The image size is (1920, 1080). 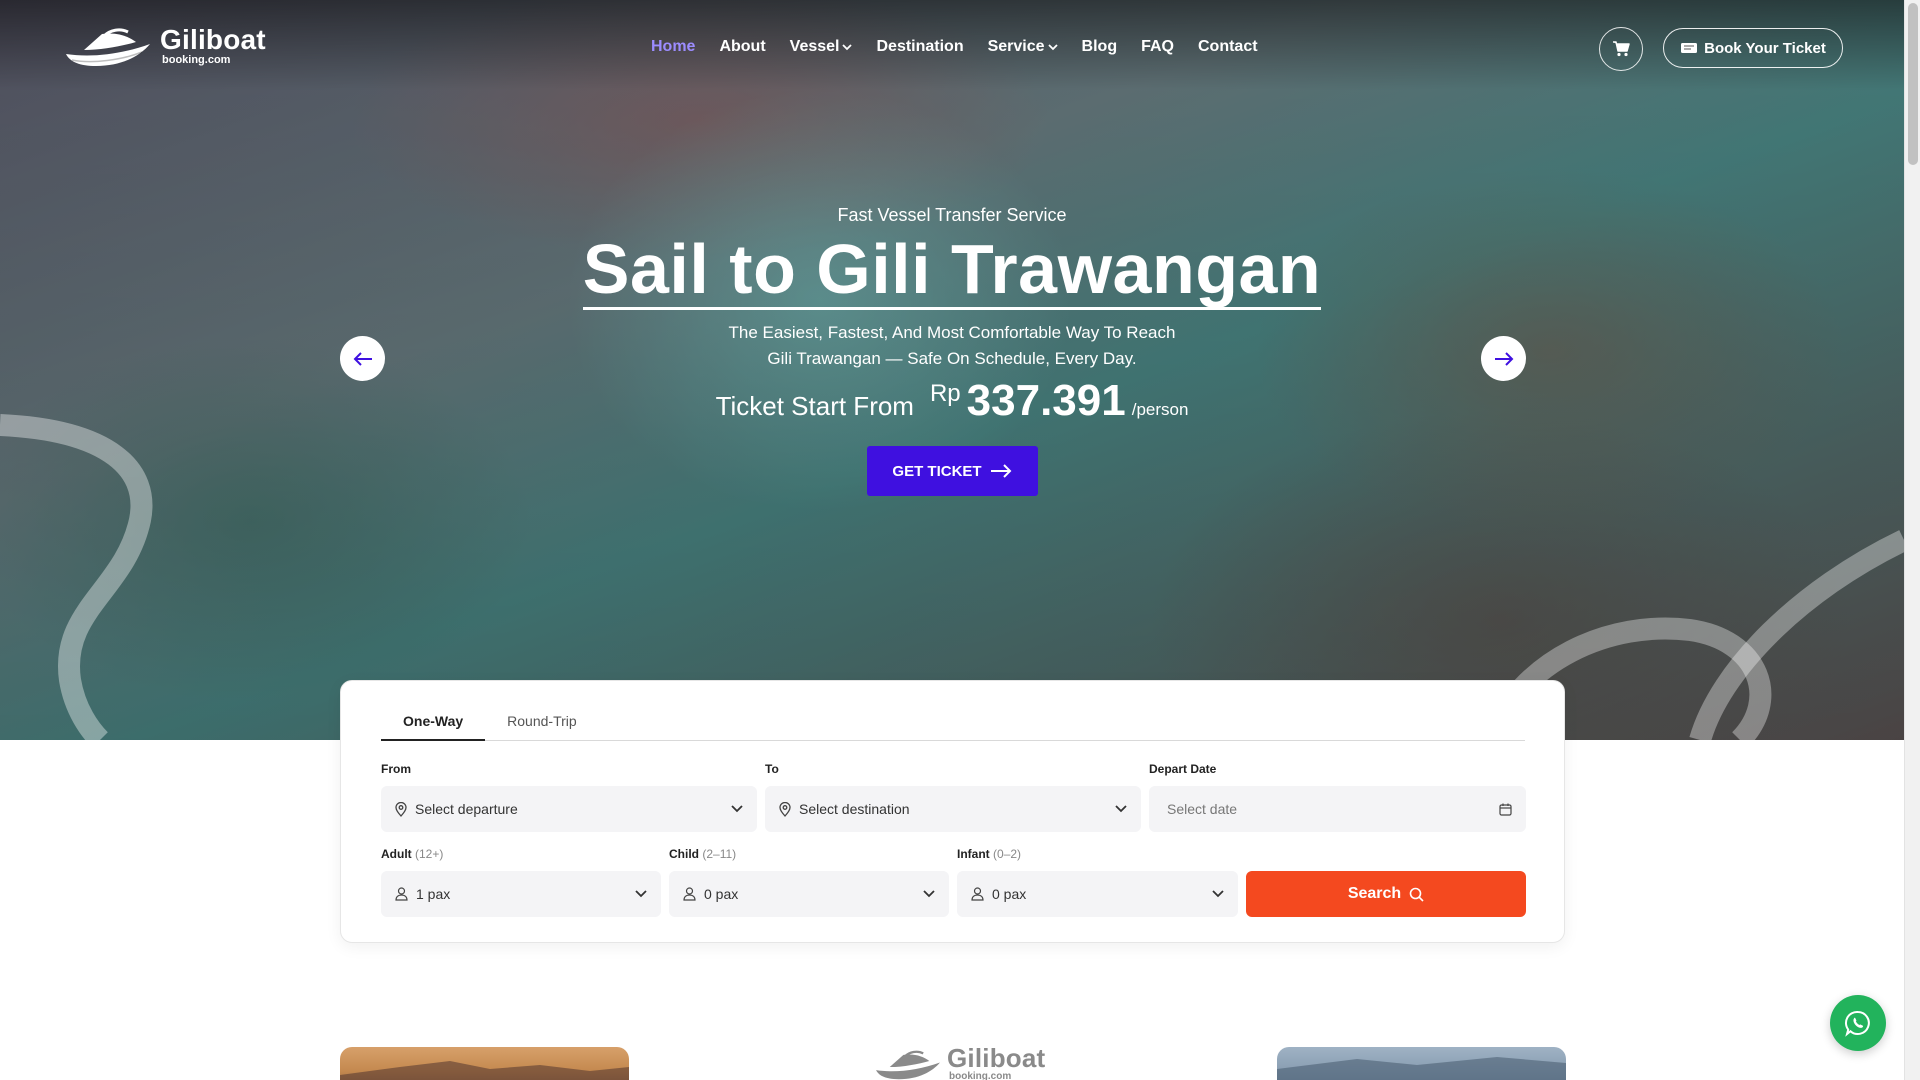 What do you see at coordinates (569, 809) in the screenshot?
I see `from-select: Select departure` at bounding box center [569, 809].